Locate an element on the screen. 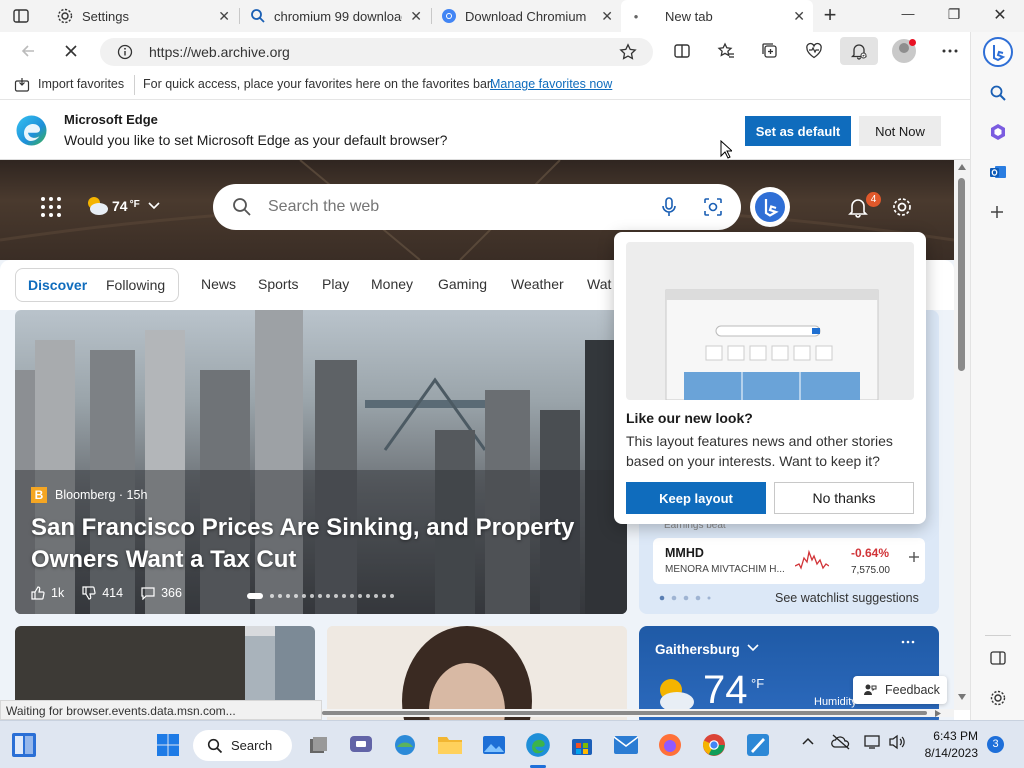 This screenshot has width=1024, height=768. paint-icon is located at coordinates (758, 745).